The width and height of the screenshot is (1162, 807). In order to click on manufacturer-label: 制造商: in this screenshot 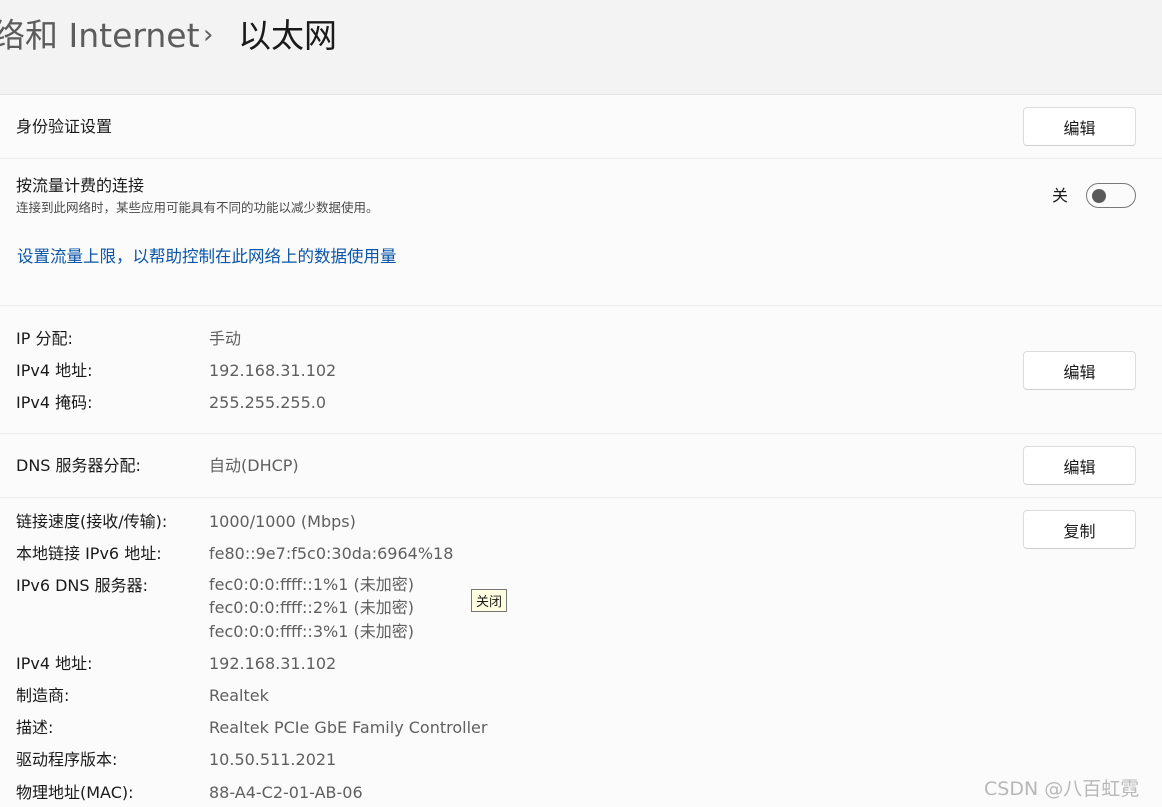, I will do `click(43, 695)`.